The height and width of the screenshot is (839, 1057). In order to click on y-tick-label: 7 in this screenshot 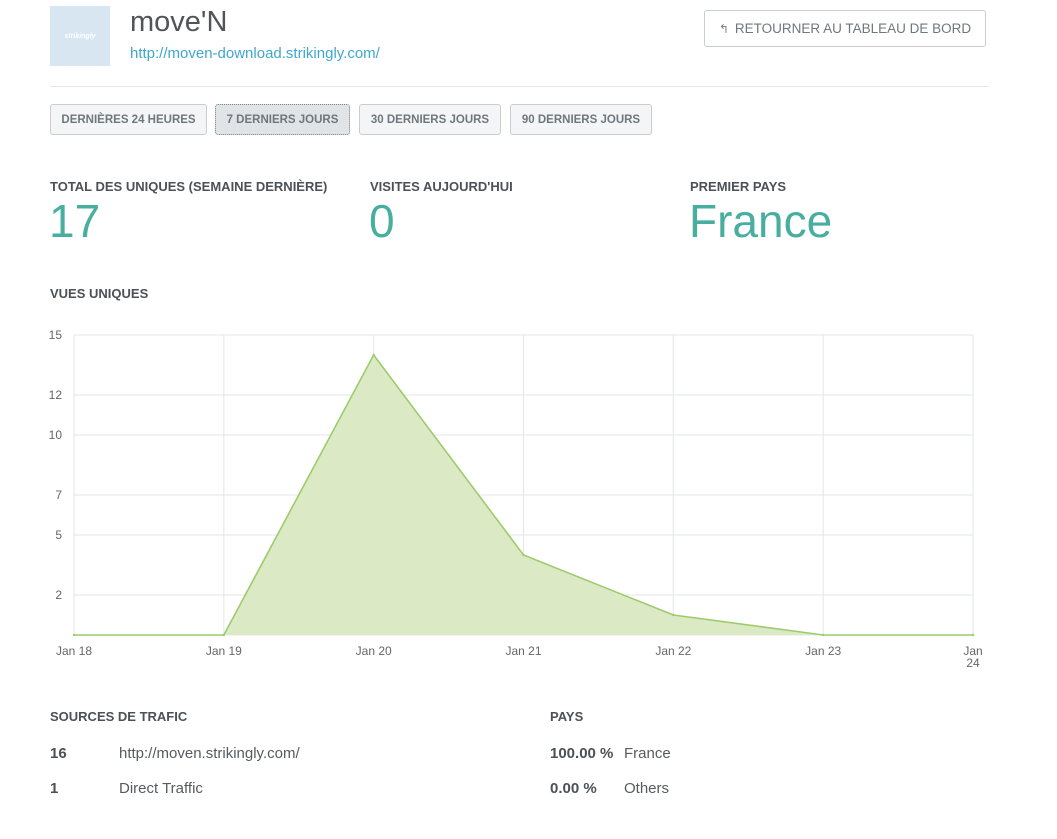, I will do `click(58, 495)`.